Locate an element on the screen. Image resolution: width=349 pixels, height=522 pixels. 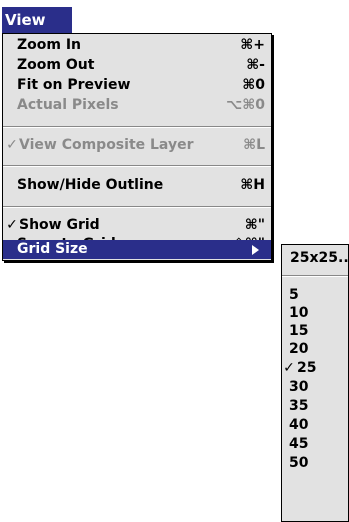
grid-size-submenu: 25x25... 5 10 15 20 ✓ 25 30 35 40 45 50 is located at coordinates (315, 383).